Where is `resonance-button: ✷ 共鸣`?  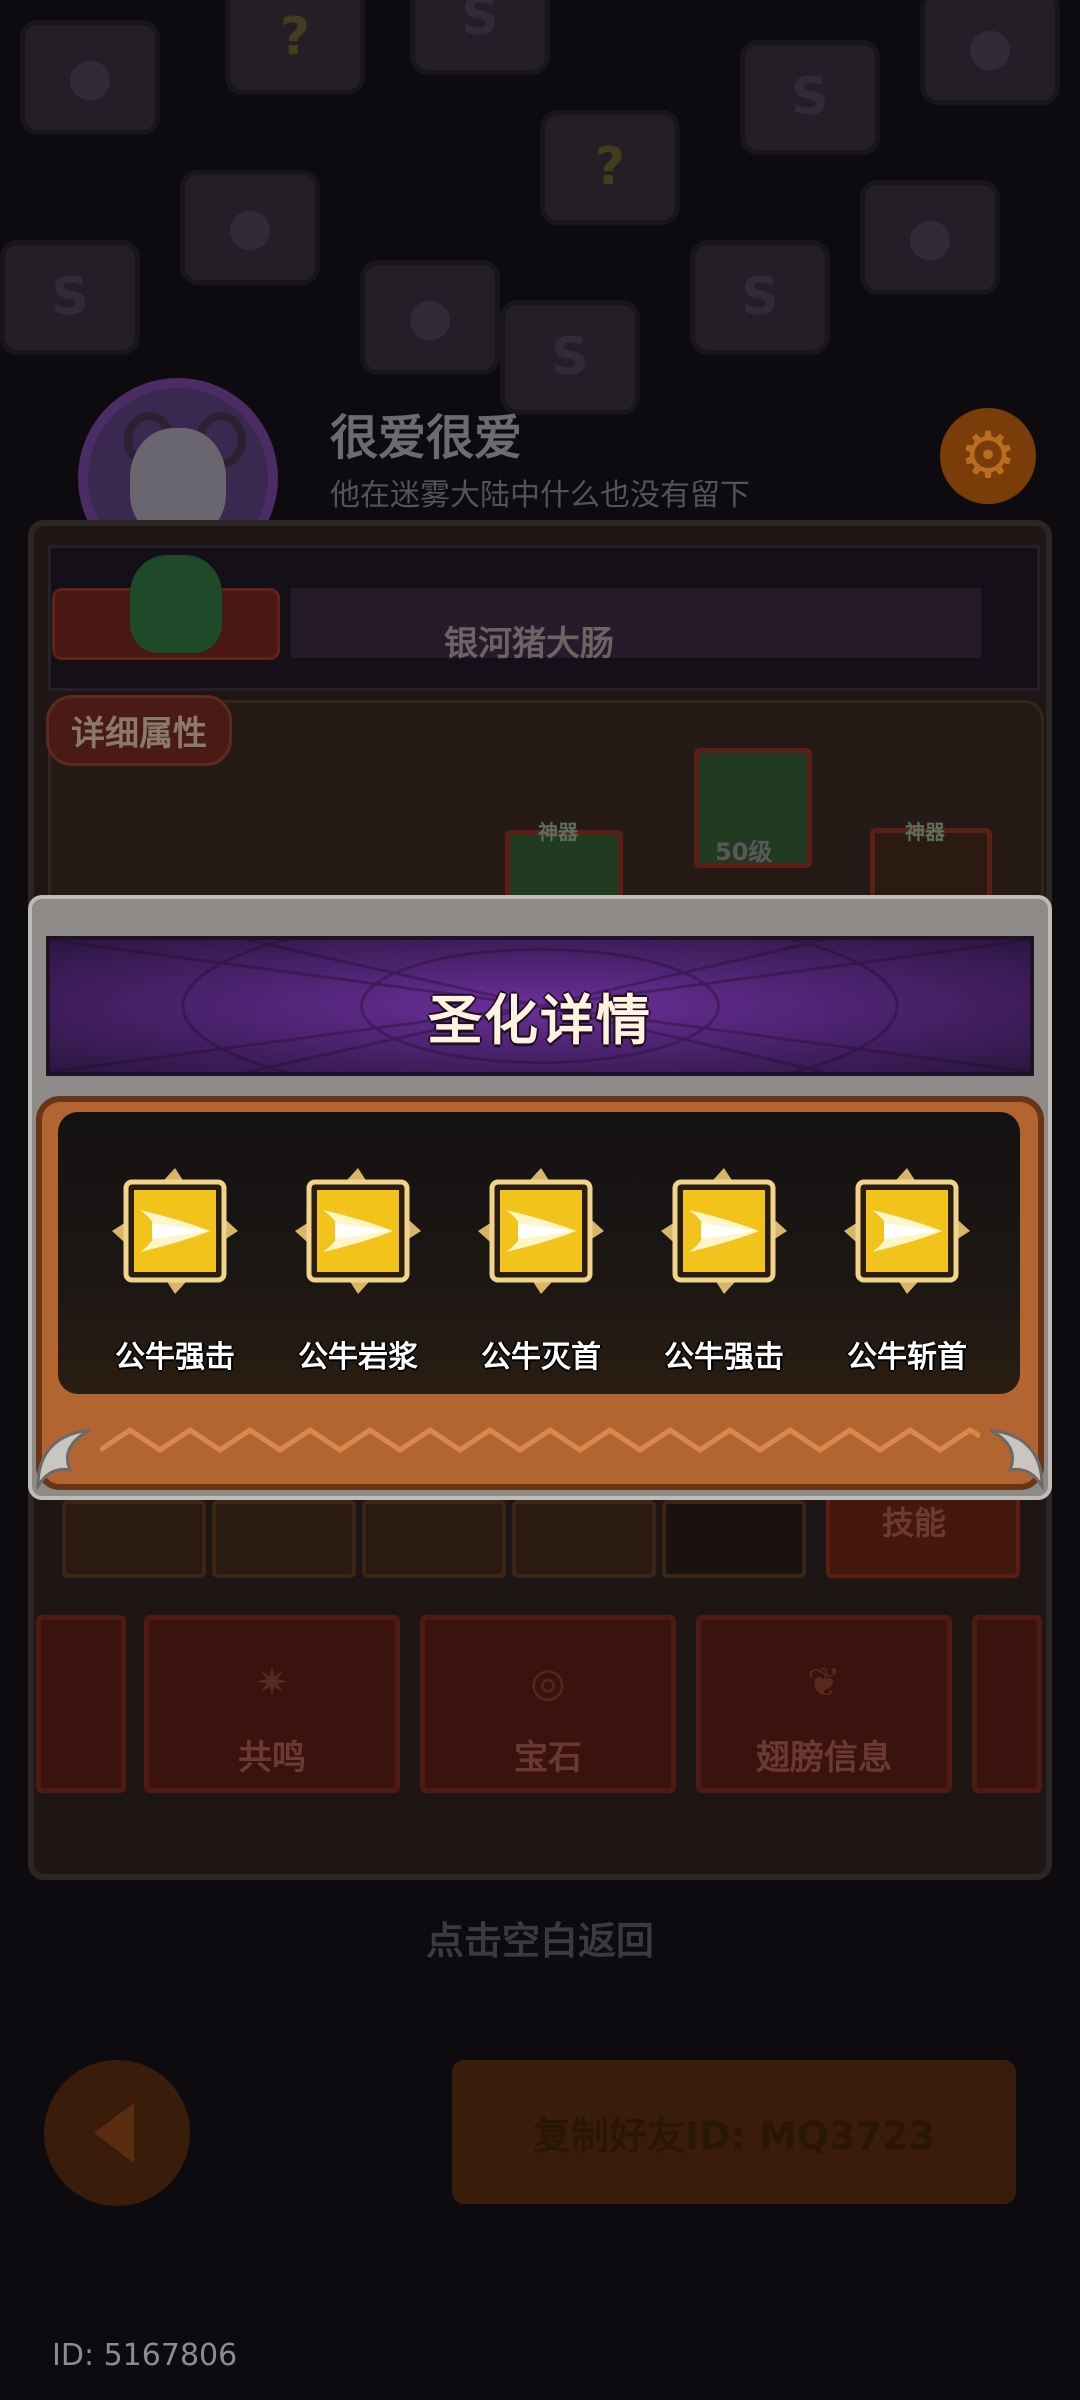
resonance-button: ✷ 共鸣 is located at coordinates (272, 1704).